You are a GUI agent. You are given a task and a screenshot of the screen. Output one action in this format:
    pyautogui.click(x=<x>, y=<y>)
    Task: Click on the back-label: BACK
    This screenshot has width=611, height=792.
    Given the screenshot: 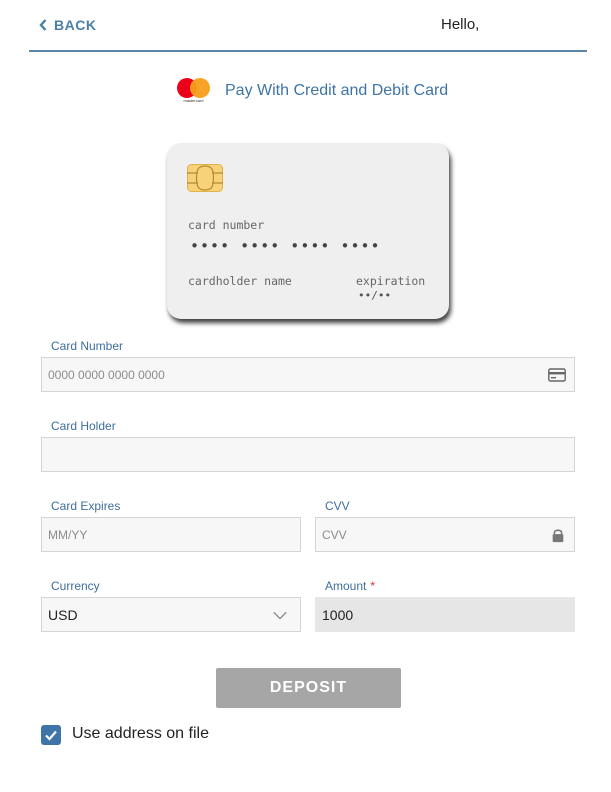 What is the action you would take?
    pyautogui.click(x=75, y=25)
    